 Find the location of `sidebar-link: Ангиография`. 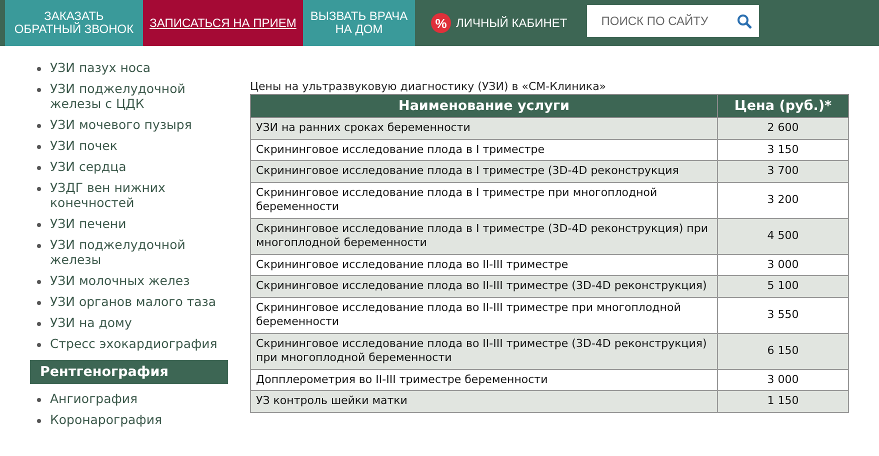

sidebar-link: Ангиография is located at coordinates (137, 398).